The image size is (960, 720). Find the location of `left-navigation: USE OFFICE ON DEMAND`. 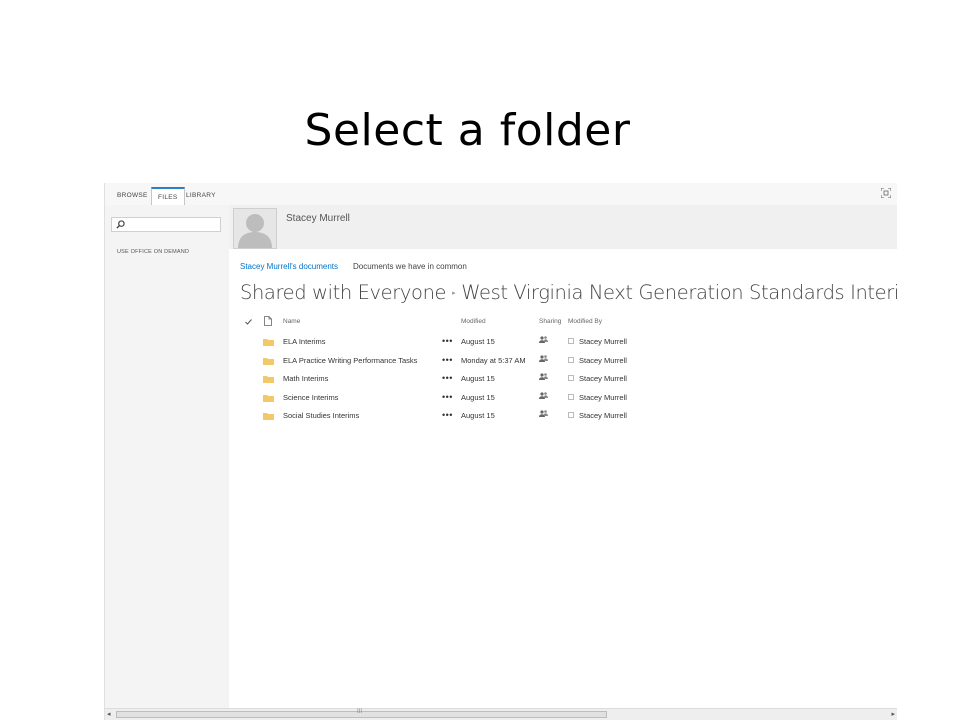

left-navigation: USE OFFICE ON DEMAND is located at coordinates (167, 458).